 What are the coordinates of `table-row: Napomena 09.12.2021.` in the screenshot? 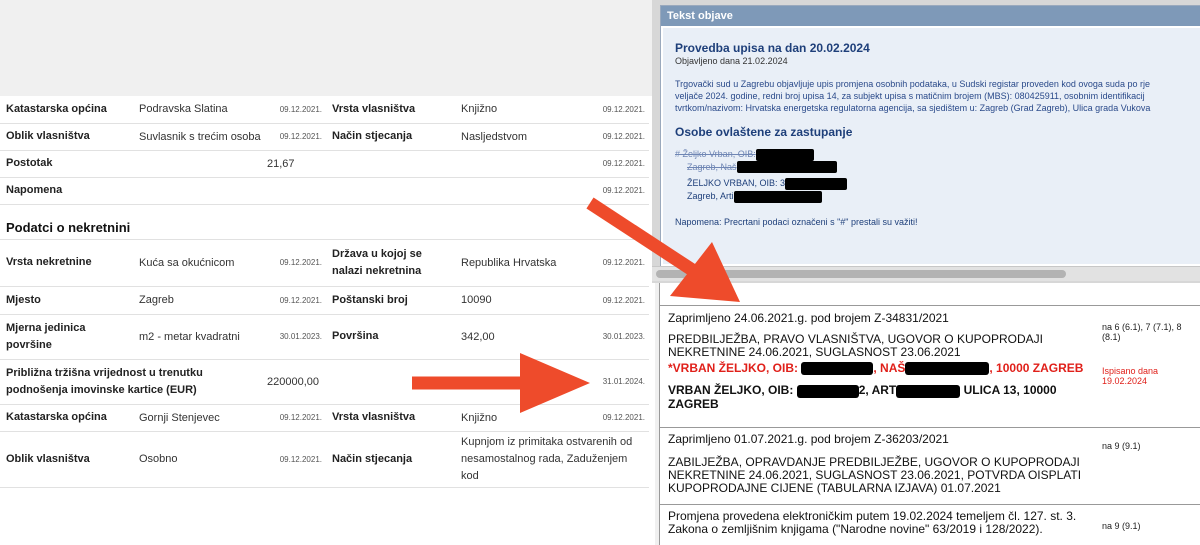 It's located at (324, 191).